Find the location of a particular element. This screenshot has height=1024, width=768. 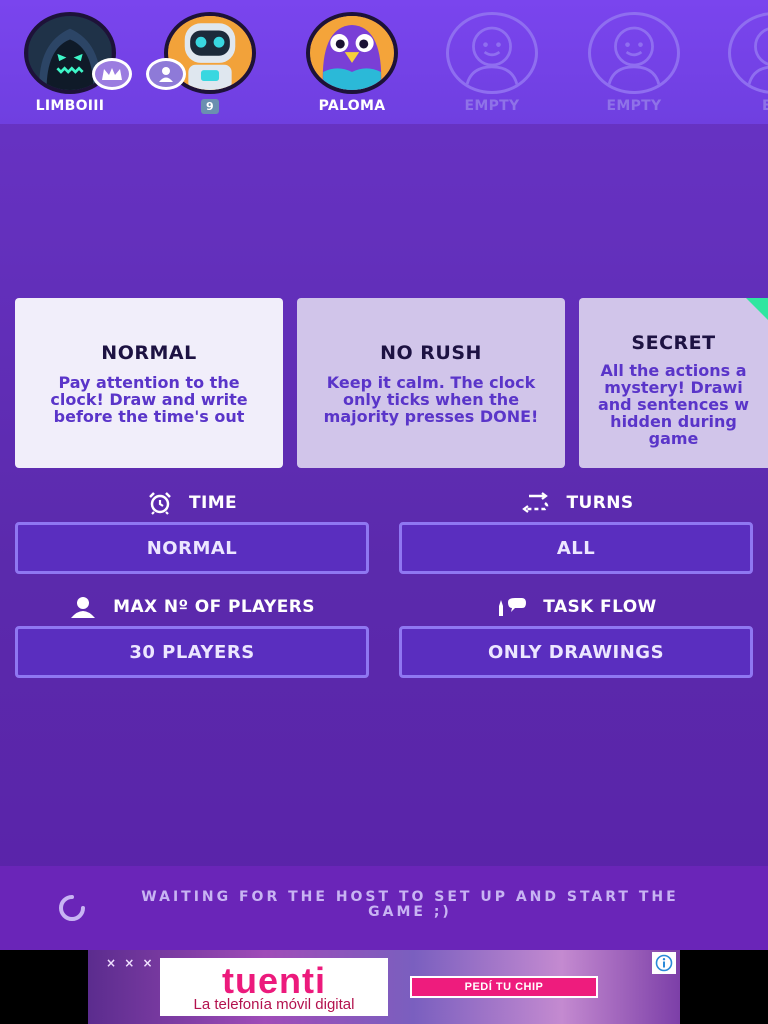

time-label-text: TIME is located at coordinates (213, 503).